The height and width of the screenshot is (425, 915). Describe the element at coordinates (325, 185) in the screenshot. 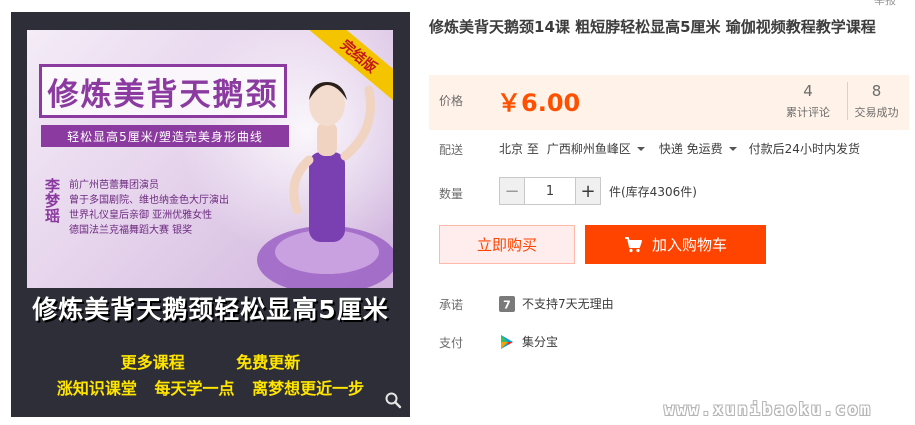

I see `dancer-illustration` at that location.